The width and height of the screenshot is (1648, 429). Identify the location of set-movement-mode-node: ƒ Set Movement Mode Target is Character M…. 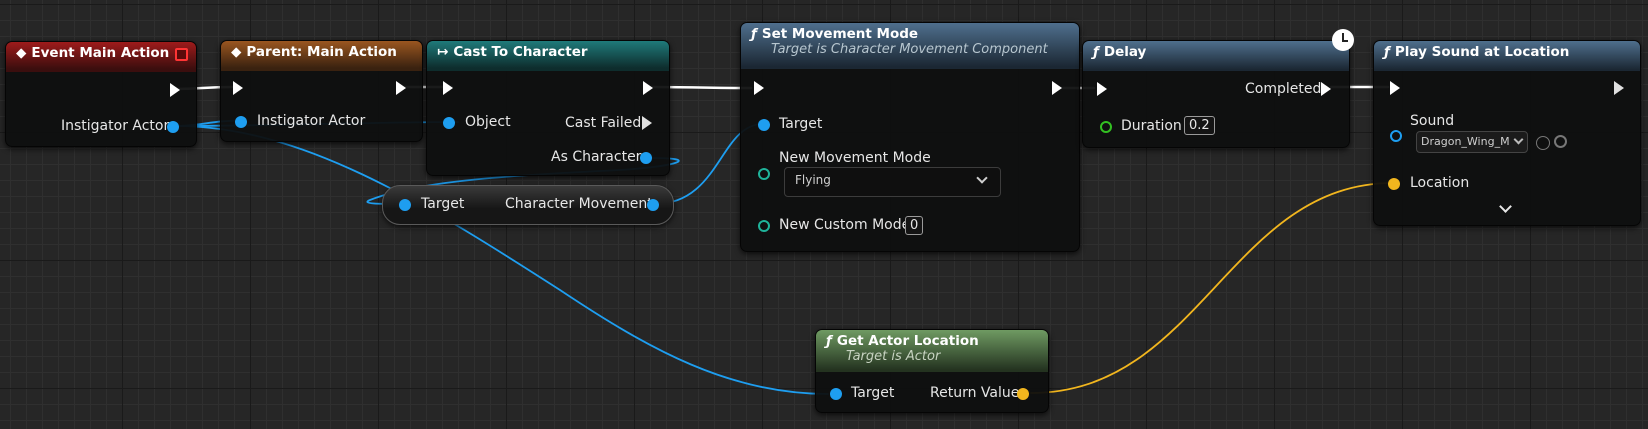
(910, 137).